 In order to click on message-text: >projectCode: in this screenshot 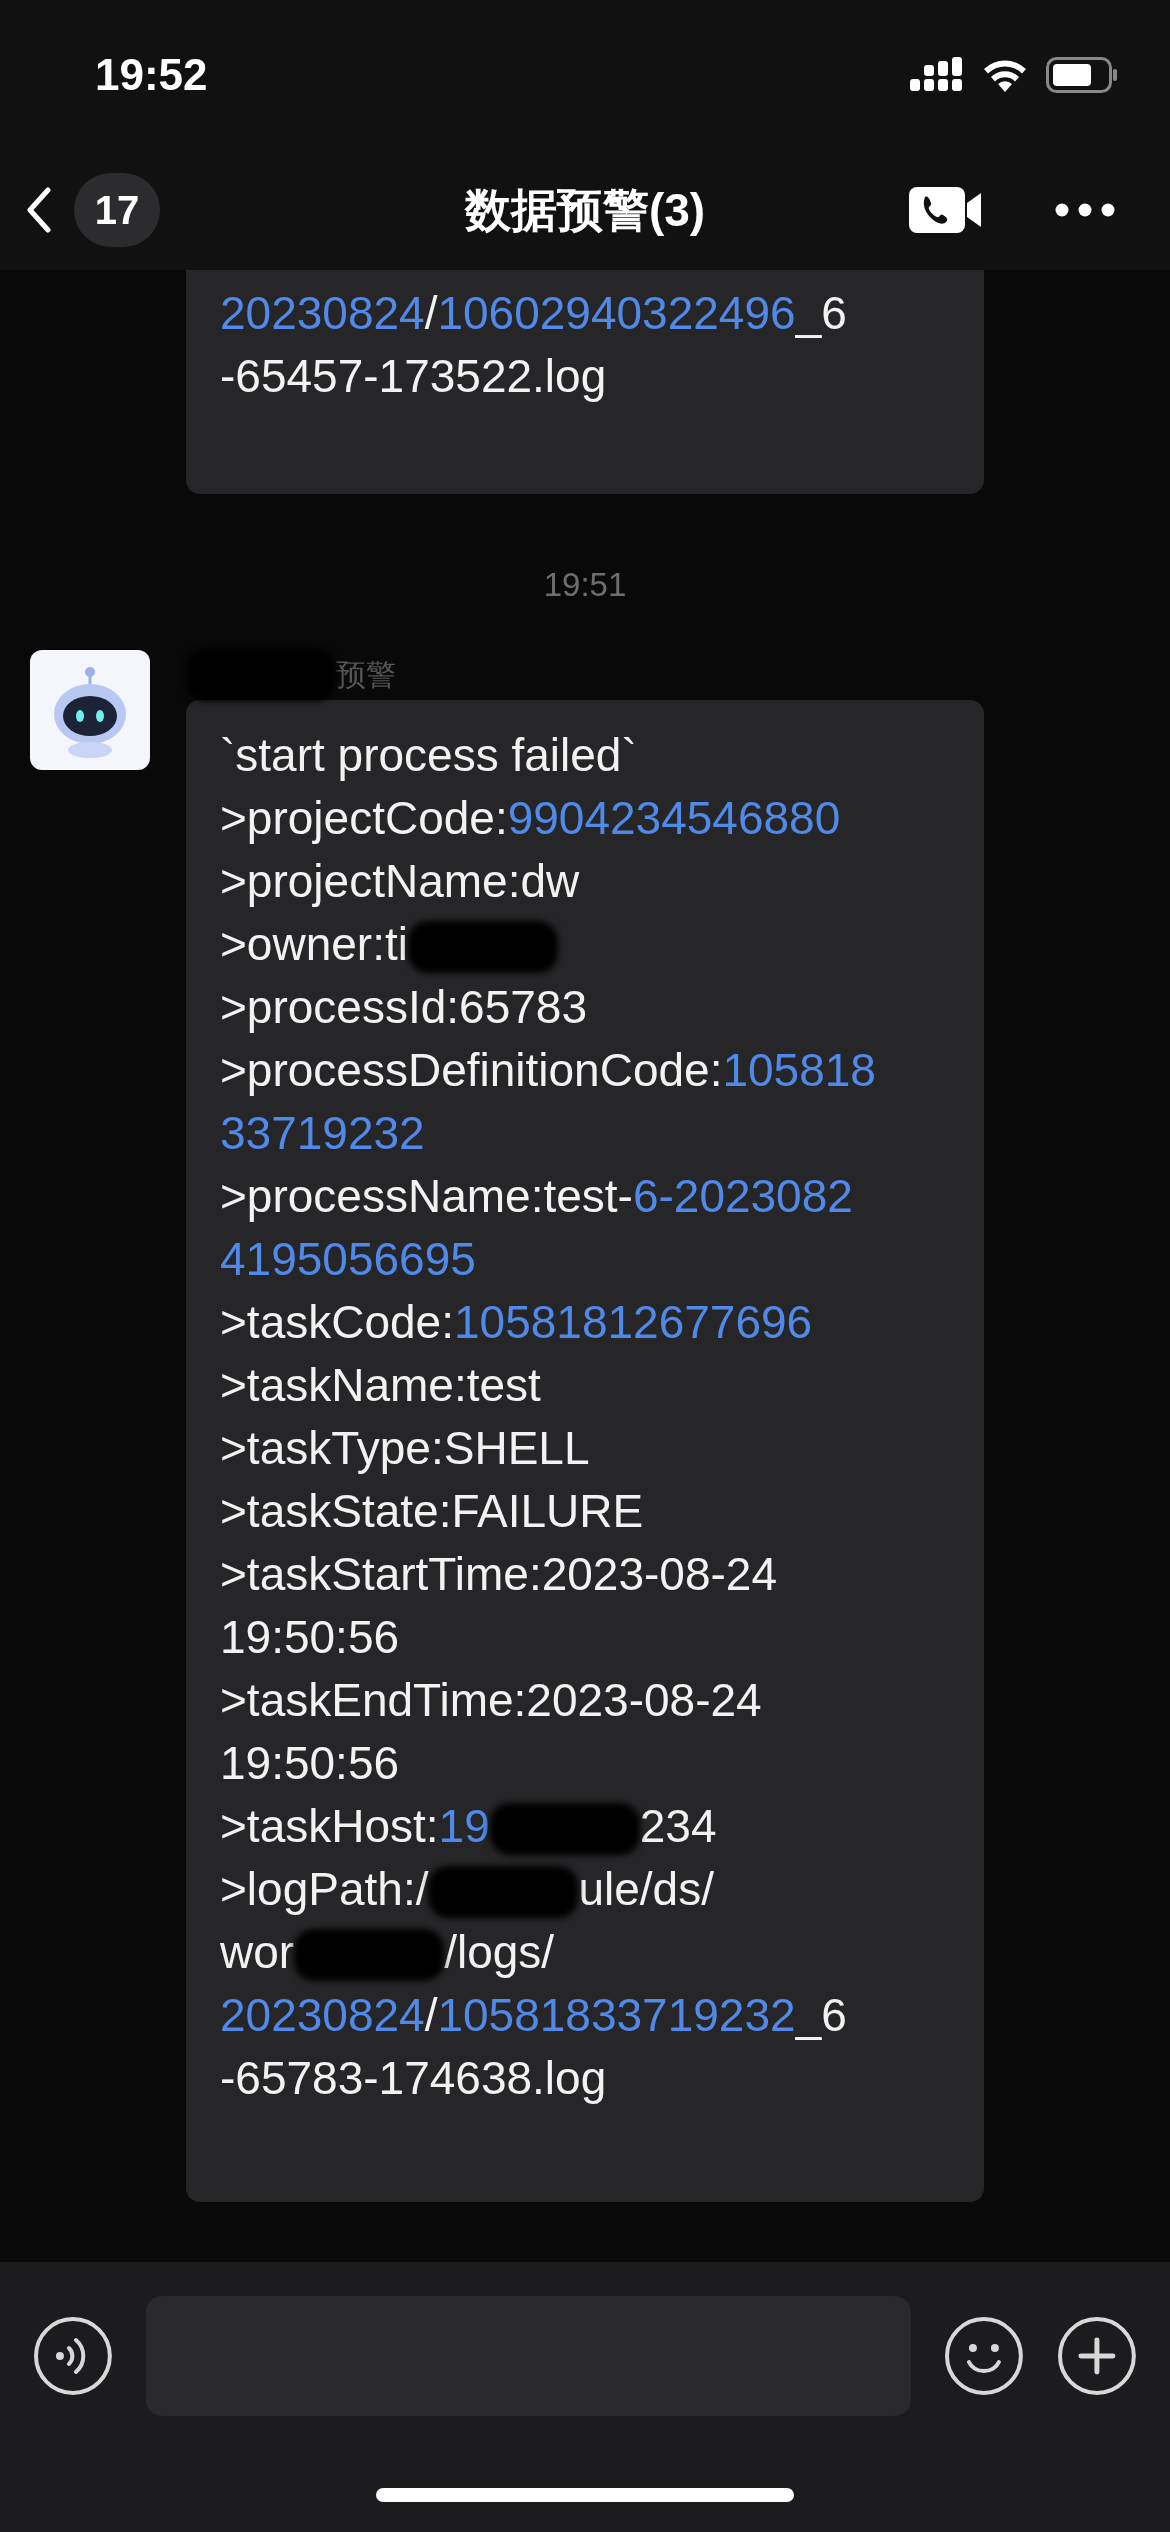, I will do `click(364, 817)`.